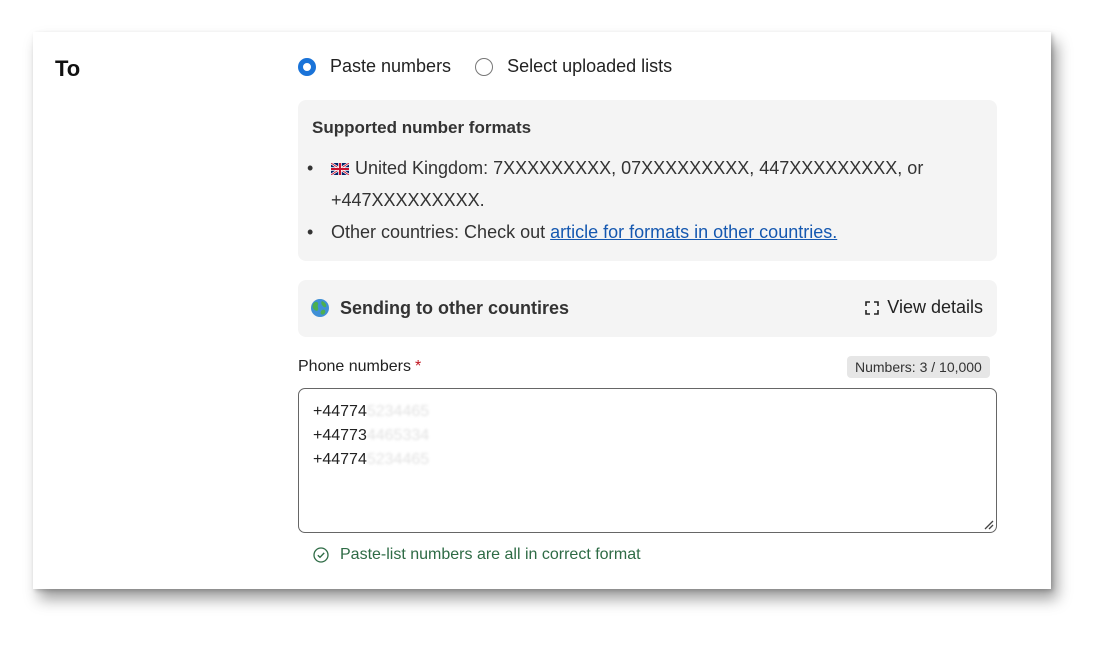 This screenshot has width=1116, height=655. What do you see at coordinates (647, 436) in the screenshot?
I see `phone-number-line: +447734465334` at bounding box center [647, 436].